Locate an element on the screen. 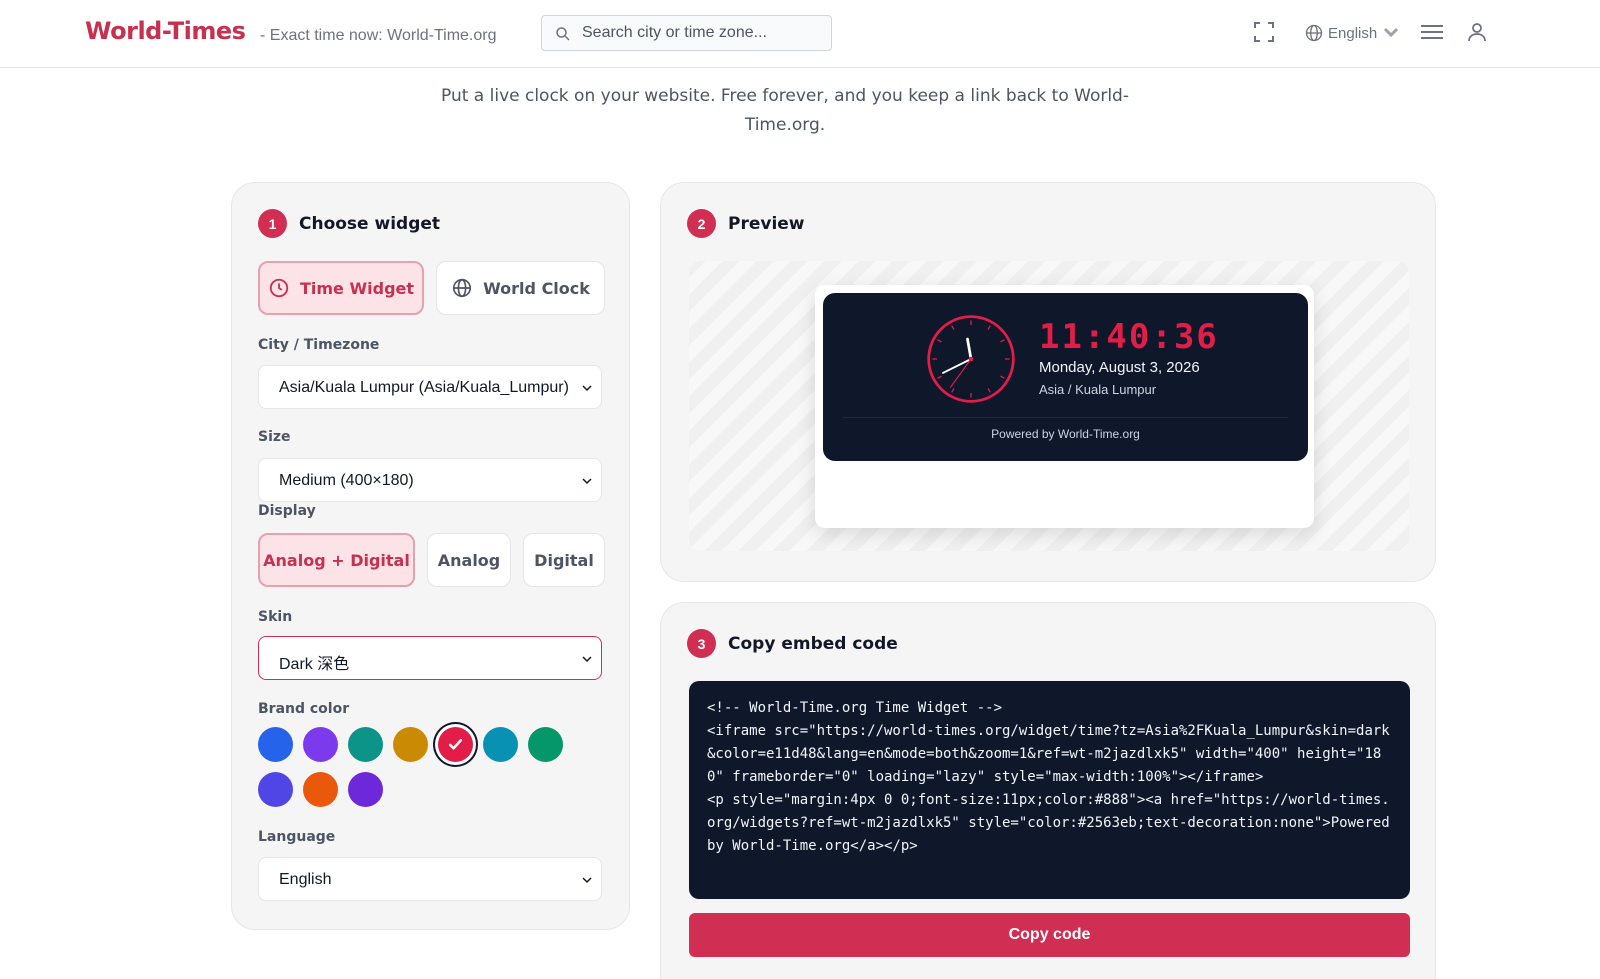 Image resolution: width=1600 pixels, height=979 pixels. site-header: World-Times - Exact time now is located at coordinates (800, 34).